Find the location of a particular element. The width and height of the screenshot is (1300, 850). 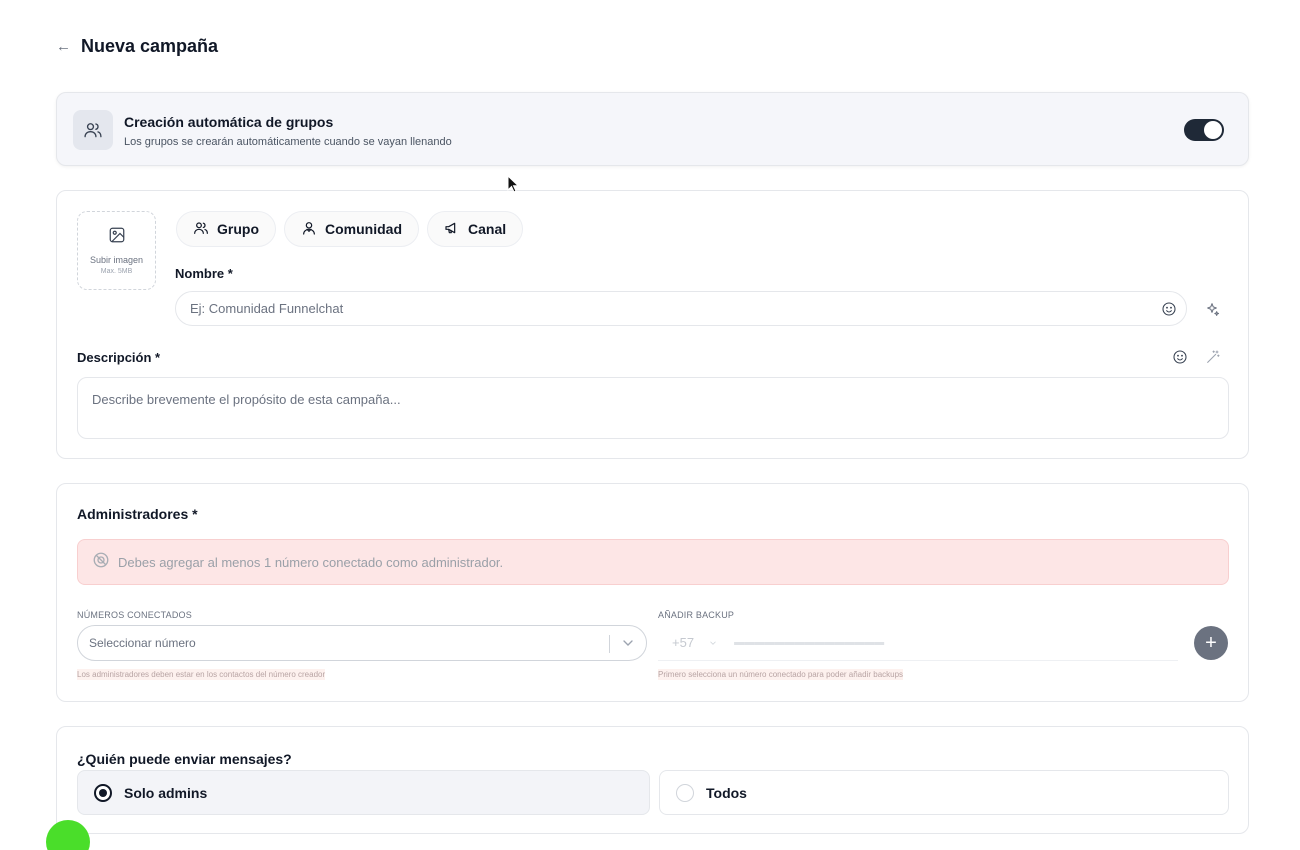

upload-max-size: Max. 5MB is located at coordinates (116, 271).